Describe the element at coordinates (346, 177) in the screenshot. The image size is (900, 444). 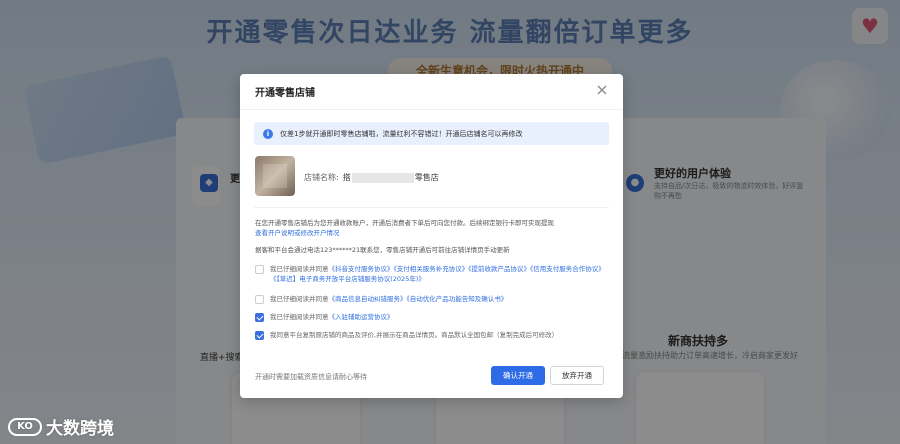
I see `store-name-prefix: 搭` at that location.